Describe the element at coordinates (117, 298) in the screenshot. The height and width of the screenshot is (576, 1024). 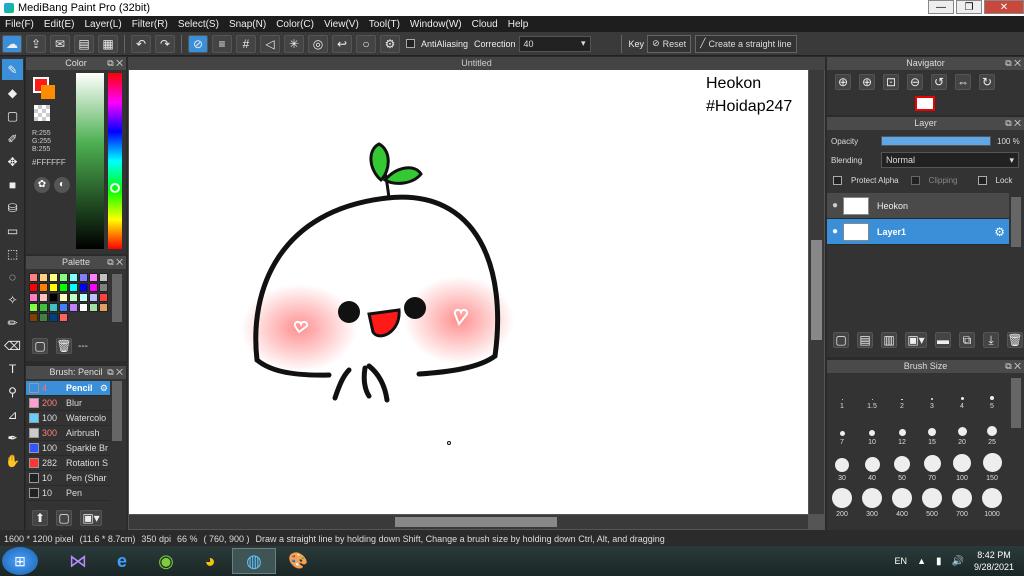
I see `palette-scrollbar` at that location.